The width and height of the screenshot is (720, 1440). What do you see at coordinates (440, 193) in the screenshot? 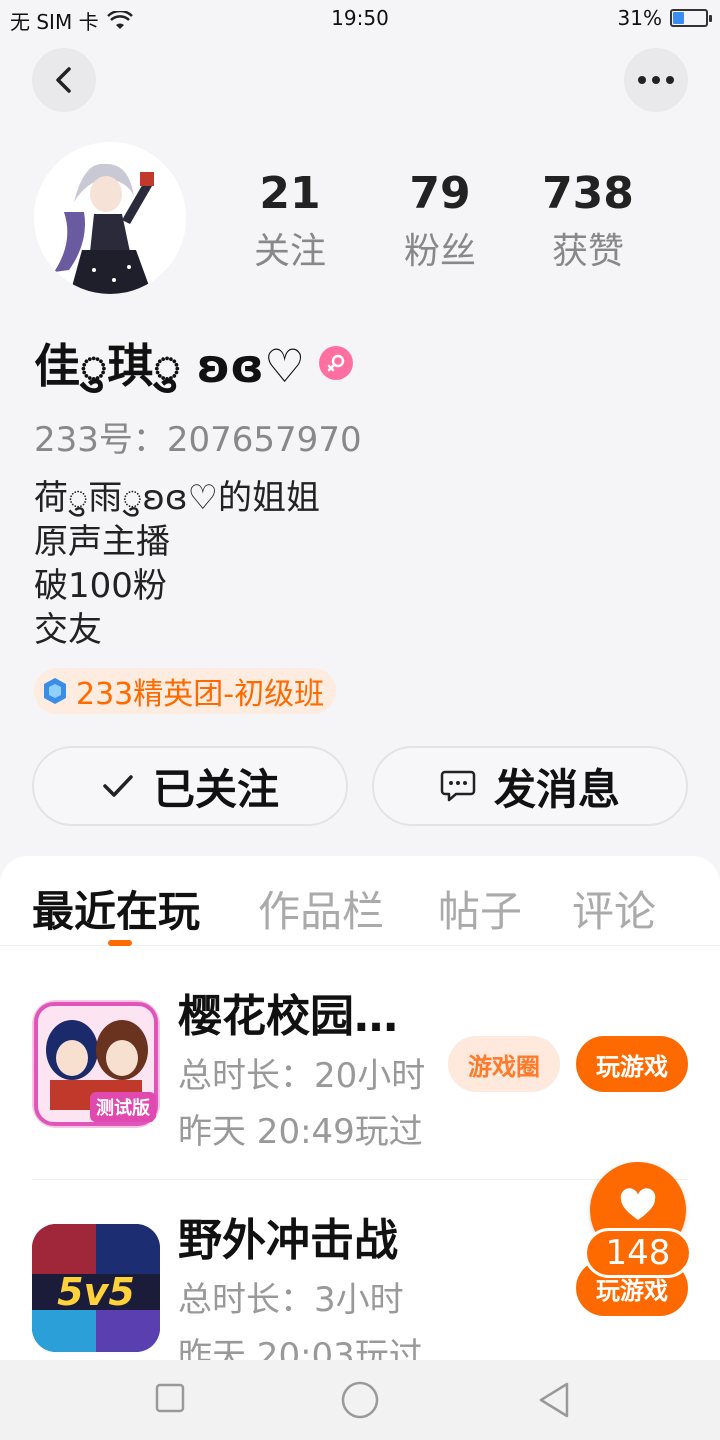
I see `fans-count: 79` at bounding box center [440, 193].